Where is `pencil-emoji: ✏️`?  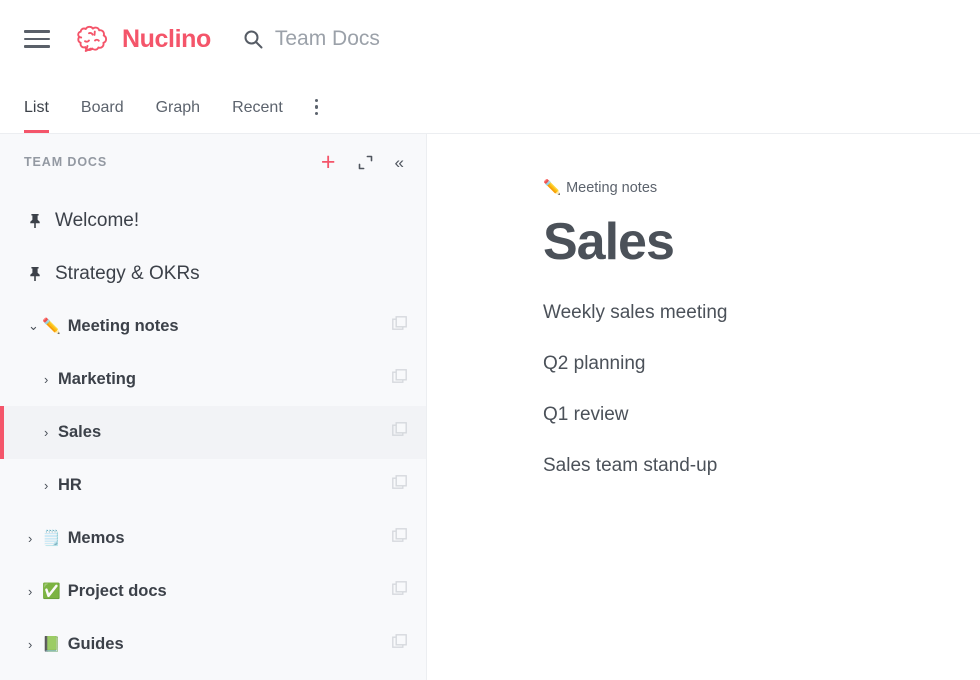 pencil-emoji: ✏️ is located at coordinates (51, 326).